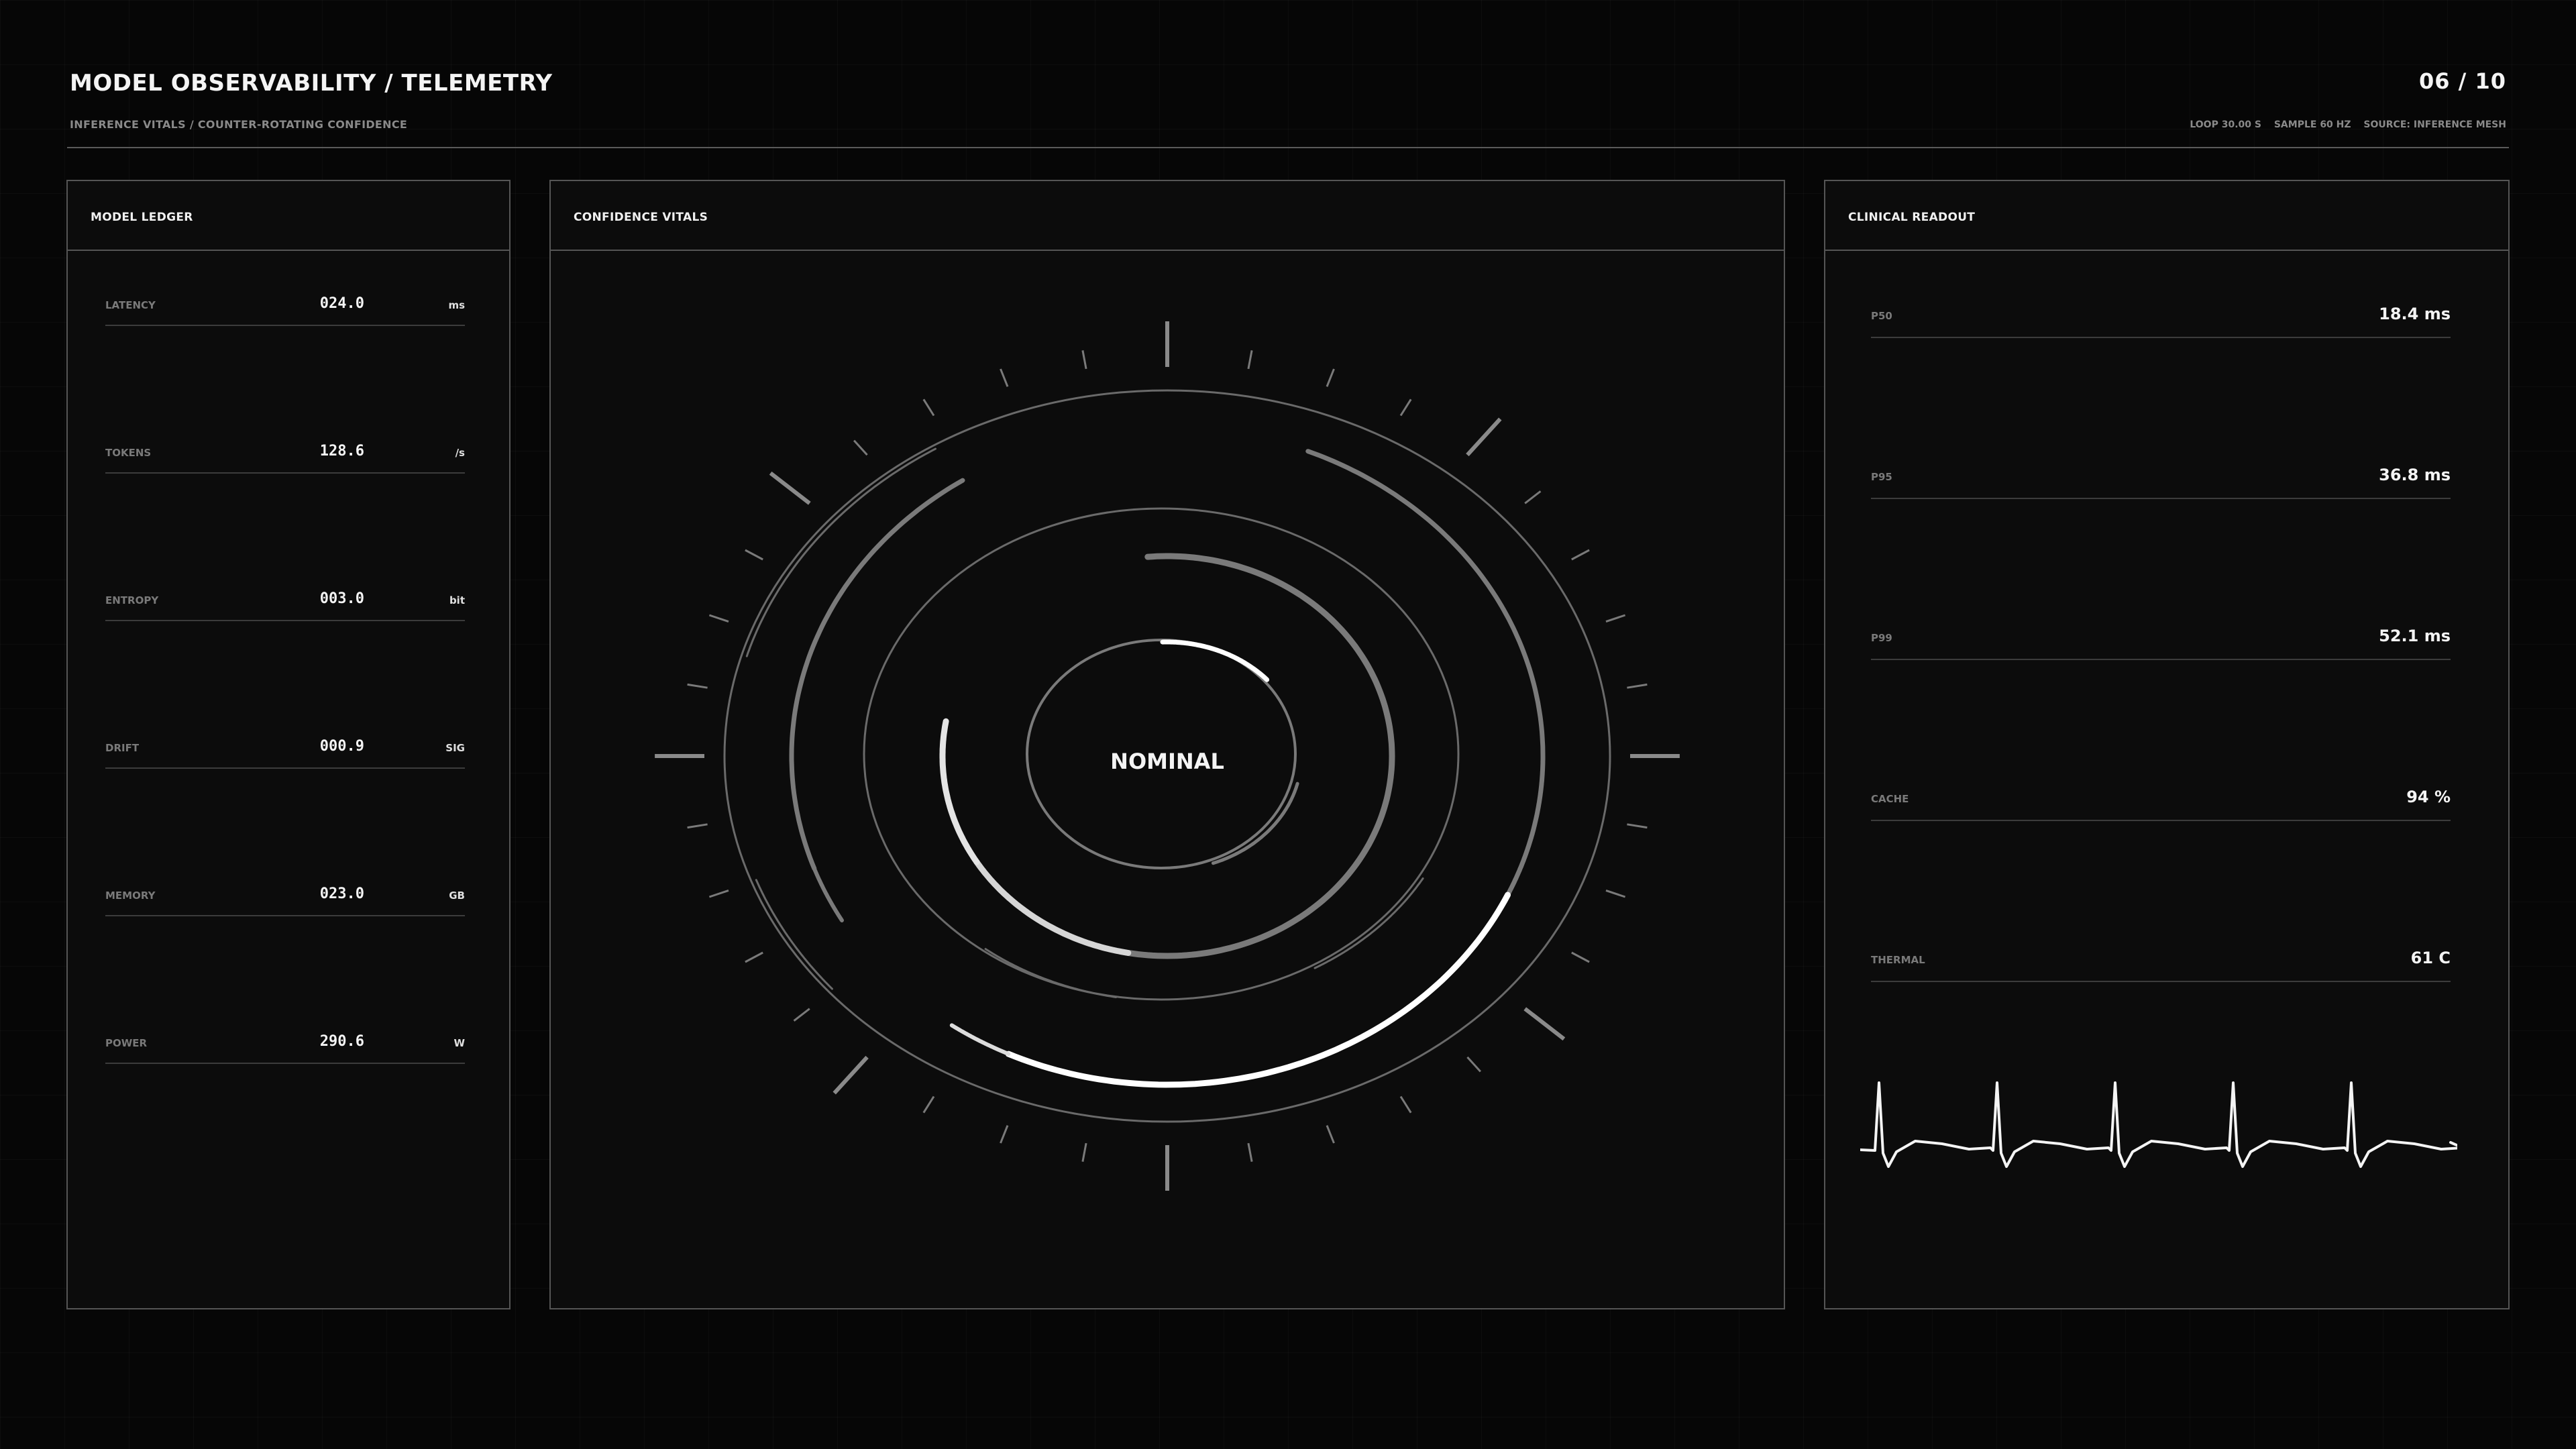 The image size is (2576, 1449). Describe the element at coordinates (1912, 217) in the screenshot. I see `panel-title: CLINICAL READOUT` at that location.